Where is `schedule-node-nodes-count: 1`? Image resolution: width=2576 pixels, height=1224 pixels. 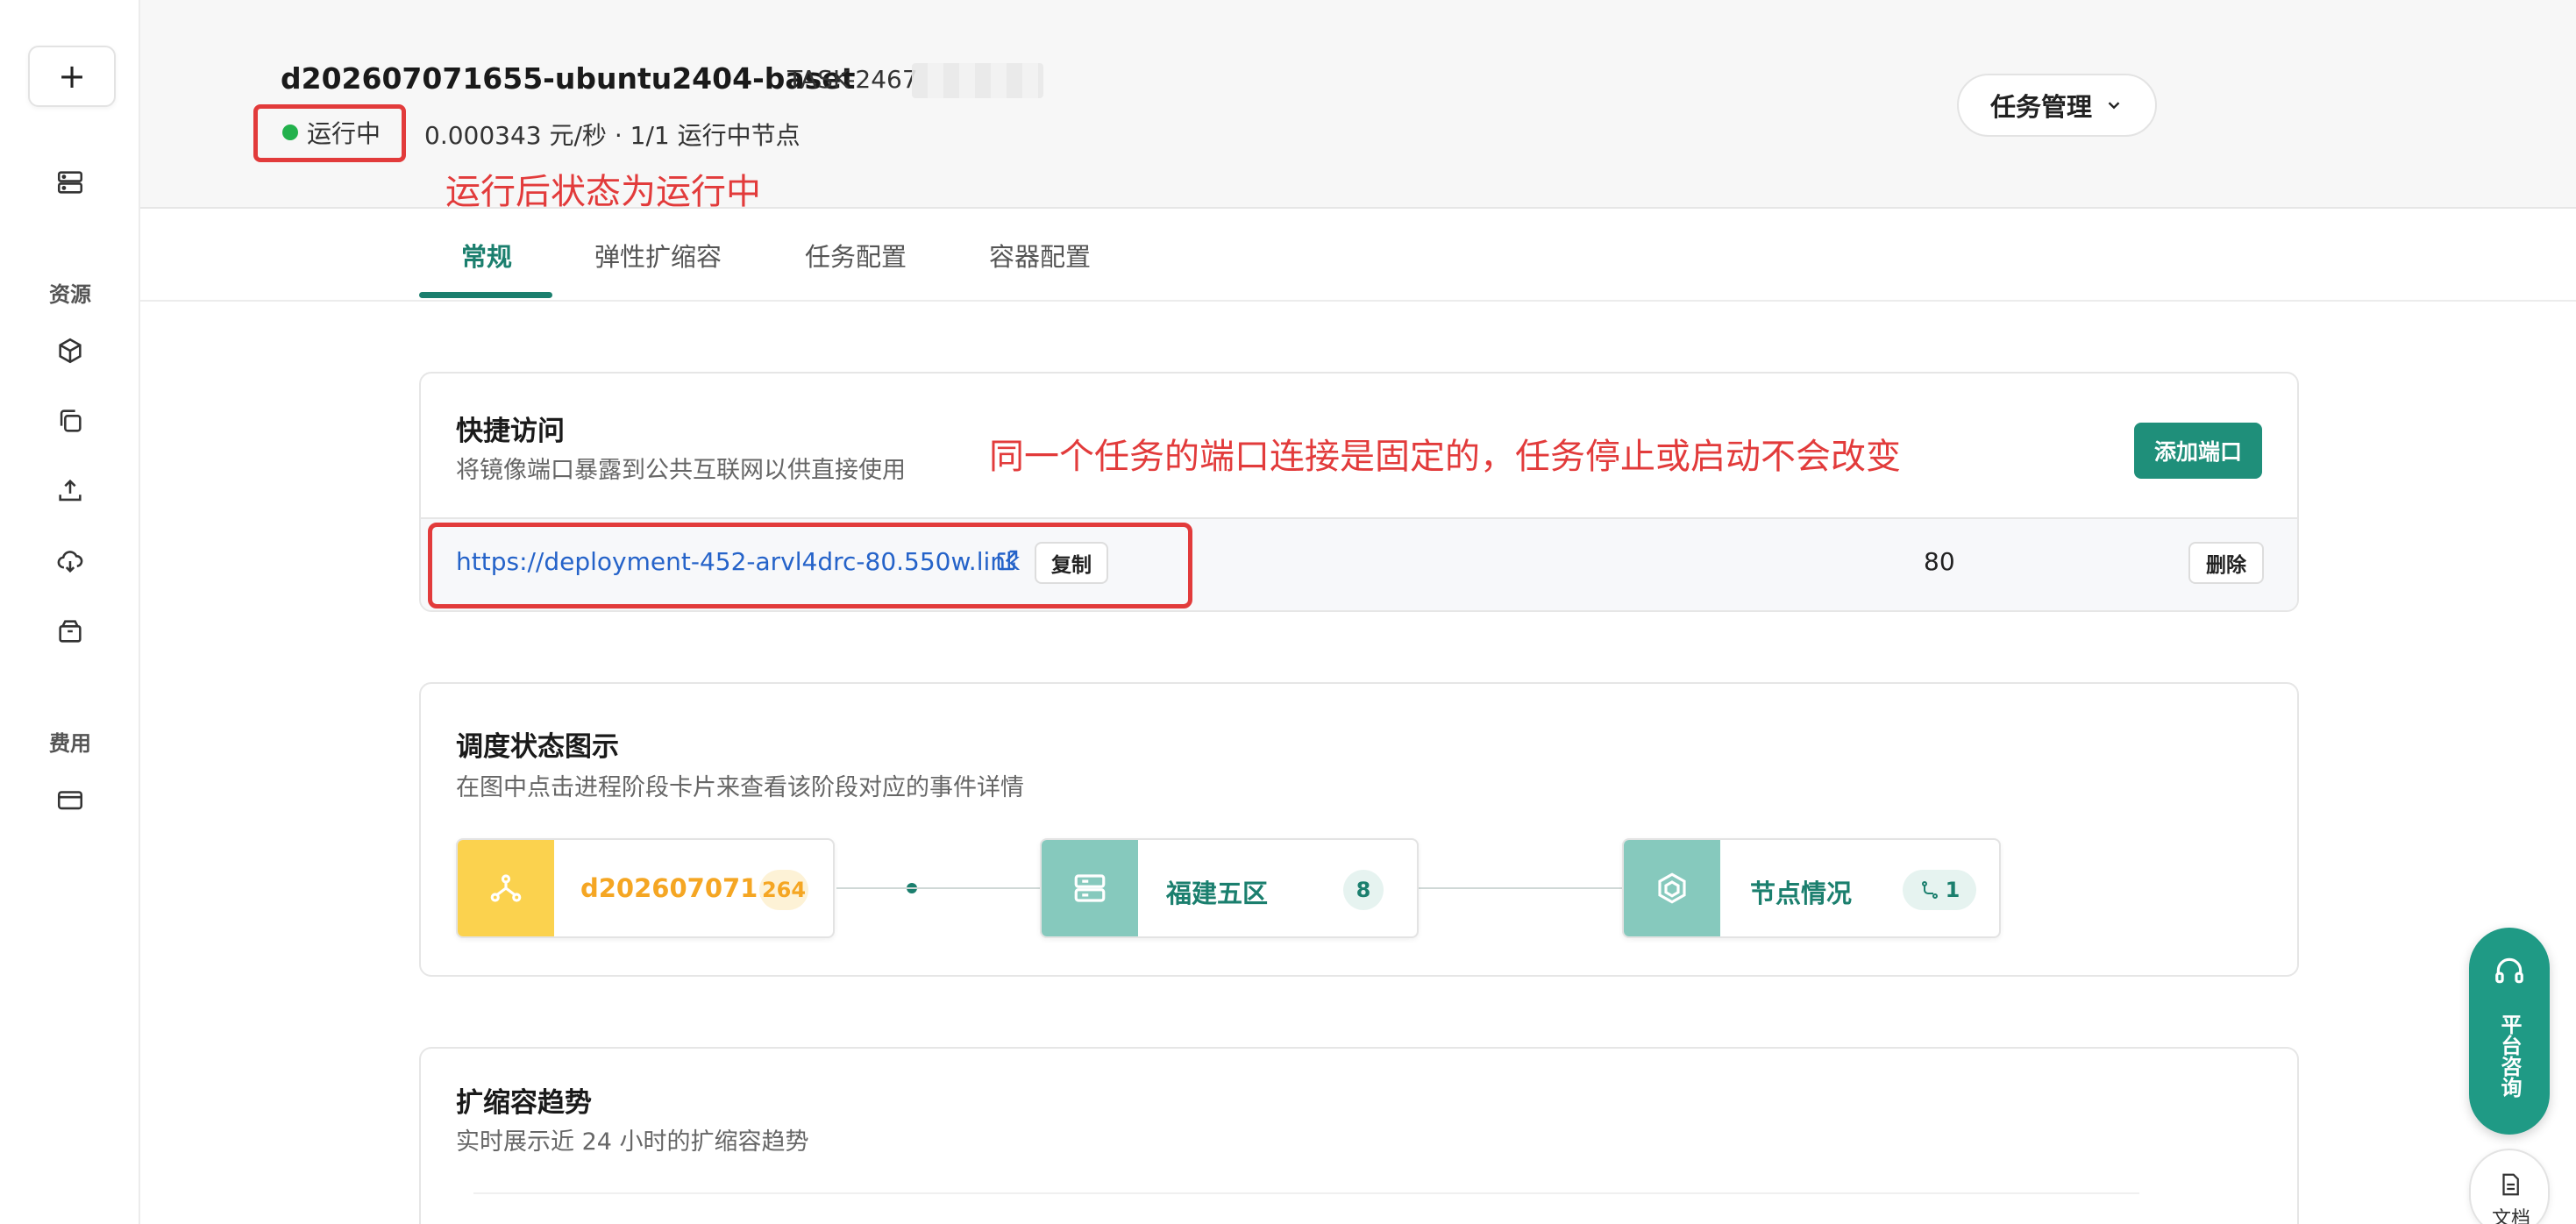 schedule-node-nodes-count: 1 is located at coordinates (1952, 890).